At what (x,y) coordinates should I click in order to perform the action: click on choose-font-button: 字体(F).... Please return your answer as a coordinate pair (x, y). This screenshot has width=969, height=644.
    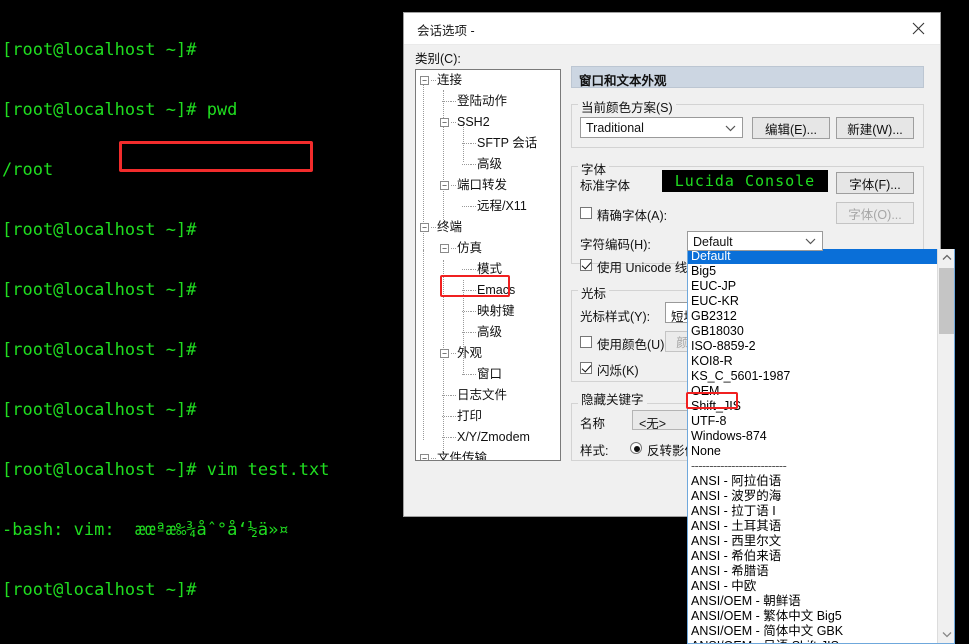
    Looking at the image, I should click on (875, 183).